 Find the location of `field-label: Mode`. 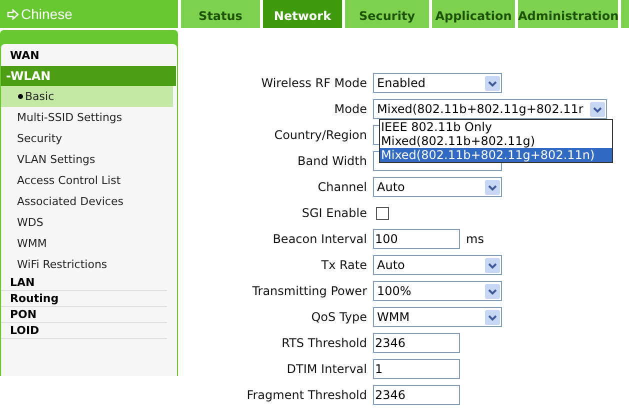

field-label: Mode is located at coordinates (350, 109).